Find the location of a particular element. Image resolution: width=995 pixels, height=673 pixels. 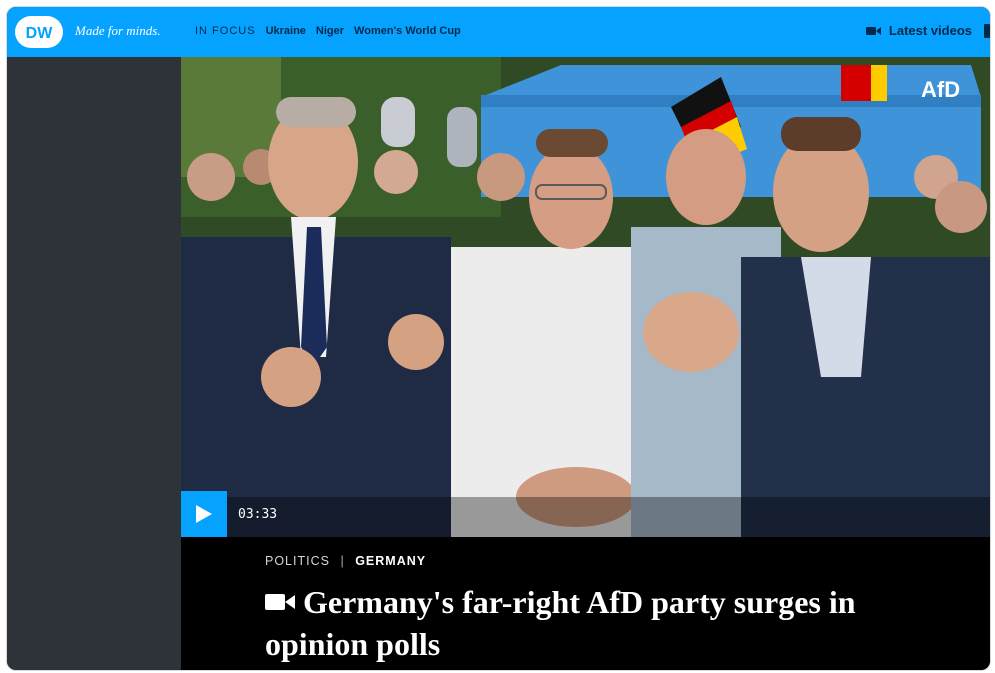

latest-videos-link: Latest videos is located at coordinates (918, 30).